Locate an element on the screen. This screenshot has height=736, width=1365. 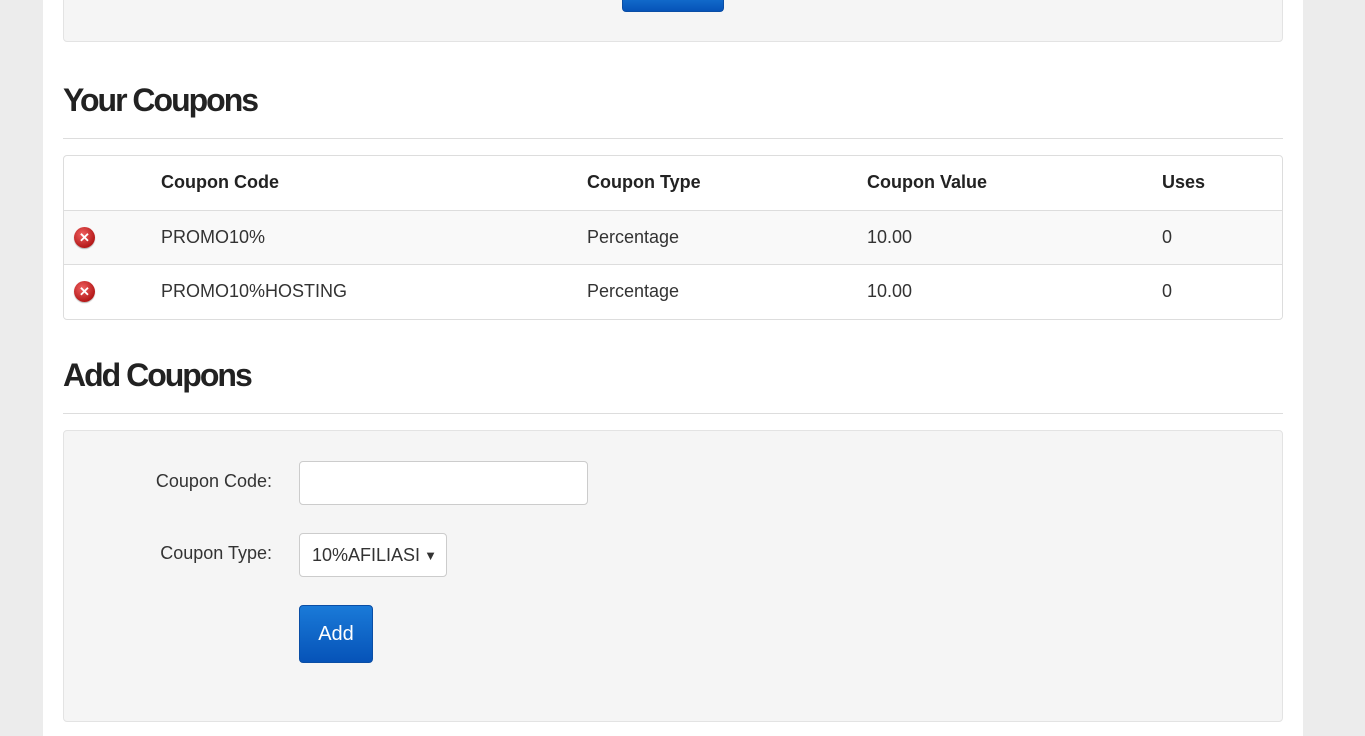
coupon-code-label: Coupon Code: is located at coordinates (213, 481).